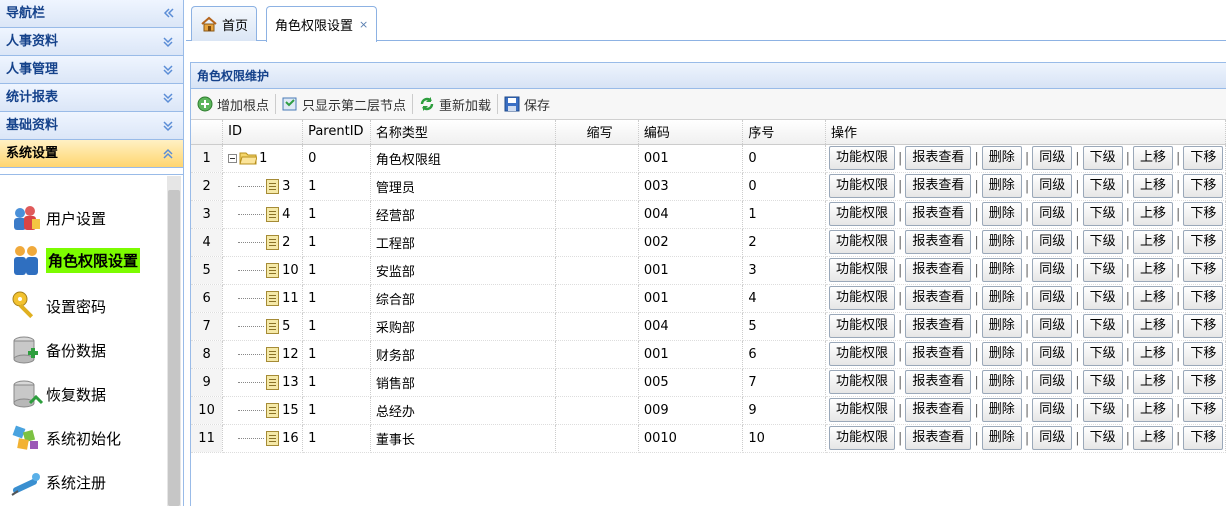 The image size is (1226, 506). Describe the element at coordinates (708, 382) in the screenshot. I see `table-row: 9 13 1 销售部 005 7 功能权限 | 报表查看 | 删除 | 同级 | 下级 | 上移 | 下移` at that location.